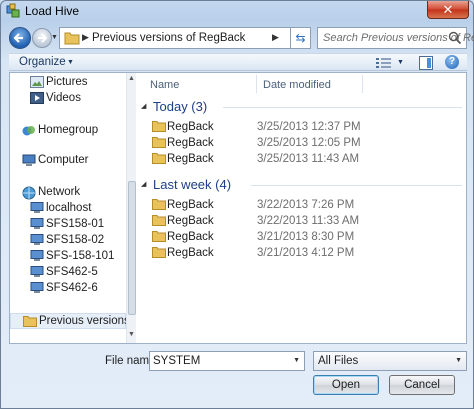  Describe the element at coordinates (452, 62) in the screenshot. I see `help-icon: ?` at that location.